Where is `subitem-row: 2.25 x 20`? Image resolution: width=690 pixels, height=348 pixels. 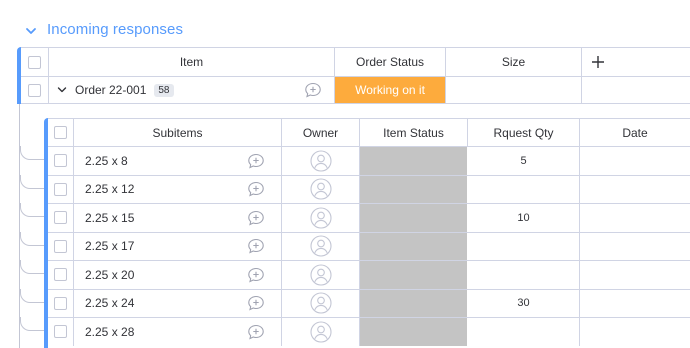 subitem-row: 2.25 x 20 is located at coordinates (369, 274).